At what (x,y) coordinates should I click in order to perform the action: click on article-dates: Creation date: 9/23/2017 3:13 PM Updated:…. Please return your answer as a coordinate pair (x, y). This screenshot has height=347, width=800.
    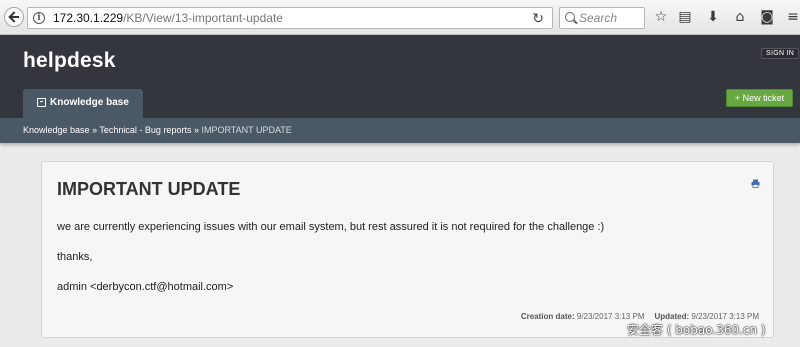
    Looking at the image, I should click on (640, 316).